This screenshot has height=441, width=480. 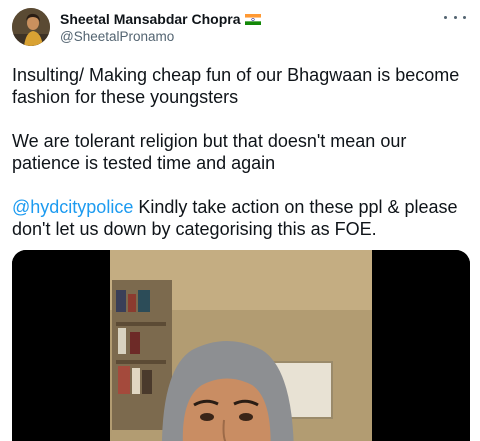 I want to click on india-flag-icon, so click(x=252, y=19).